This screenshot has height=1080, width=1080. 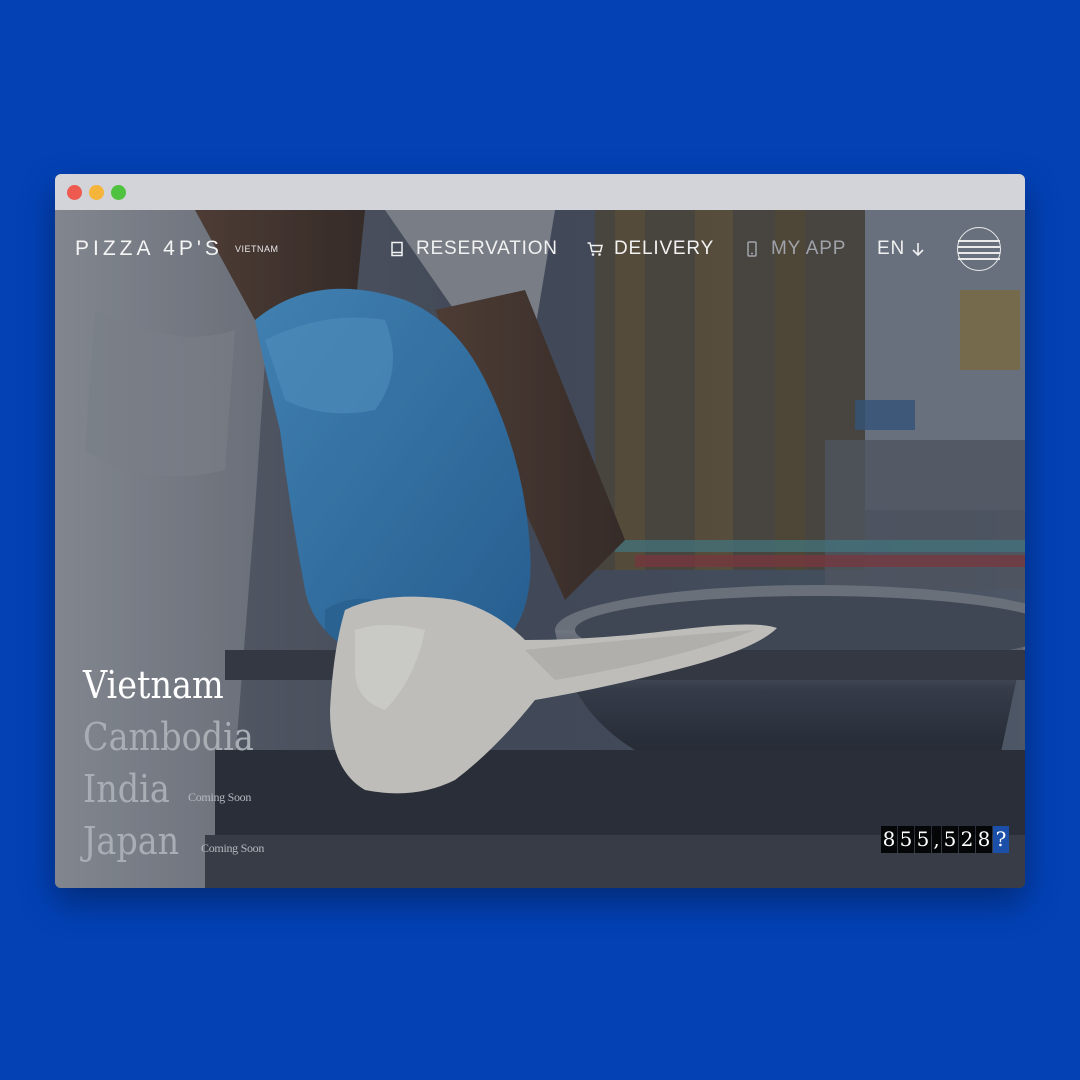 What do you see at coordinates (126, 789) in the screenshot?
I see `country-india: India` at bounding box center [126, 789].